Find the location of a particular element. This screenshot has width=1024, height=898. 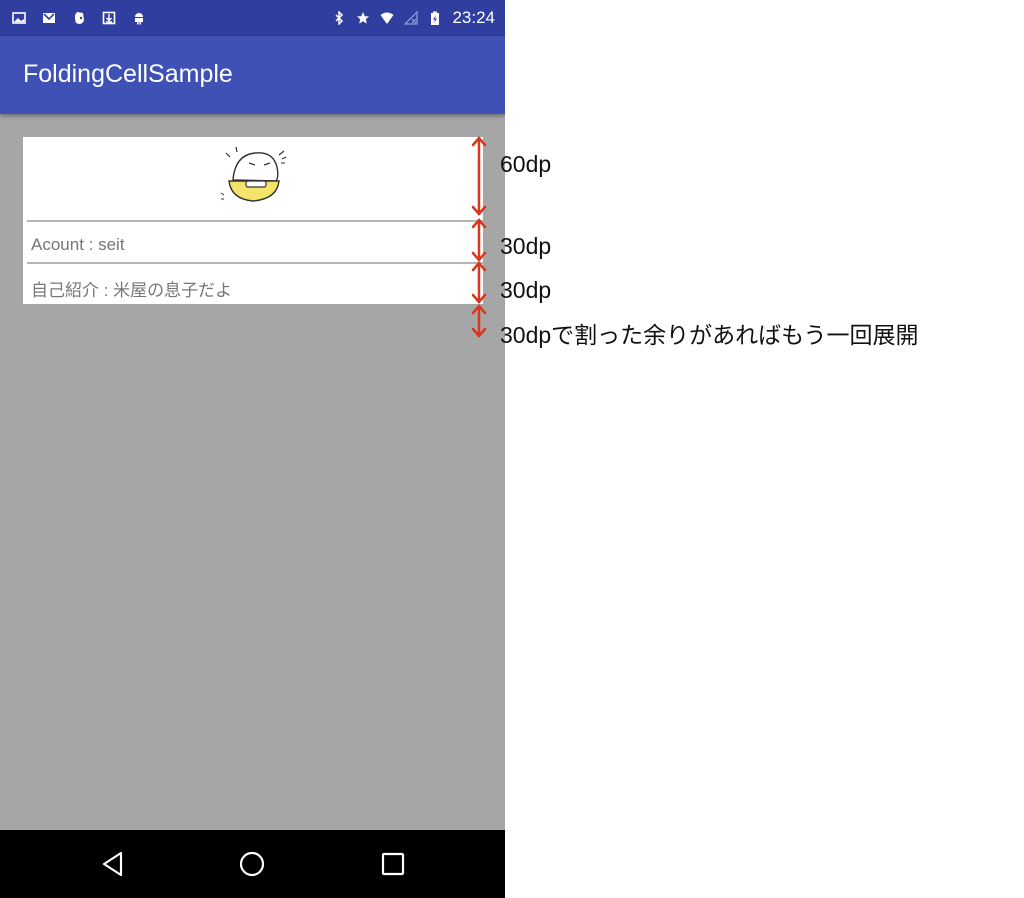

rice-bowl-character-icon is located at coordinates (253, 174).